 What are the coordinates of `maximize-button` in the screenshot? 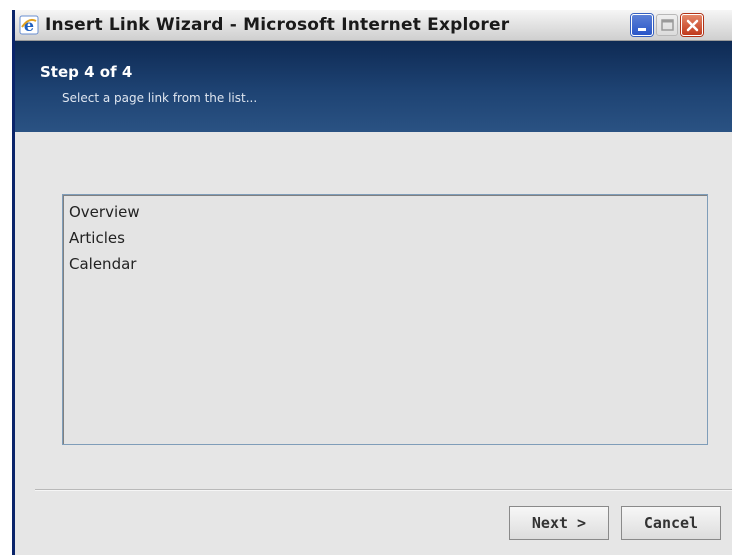 It's located at (667, 25).